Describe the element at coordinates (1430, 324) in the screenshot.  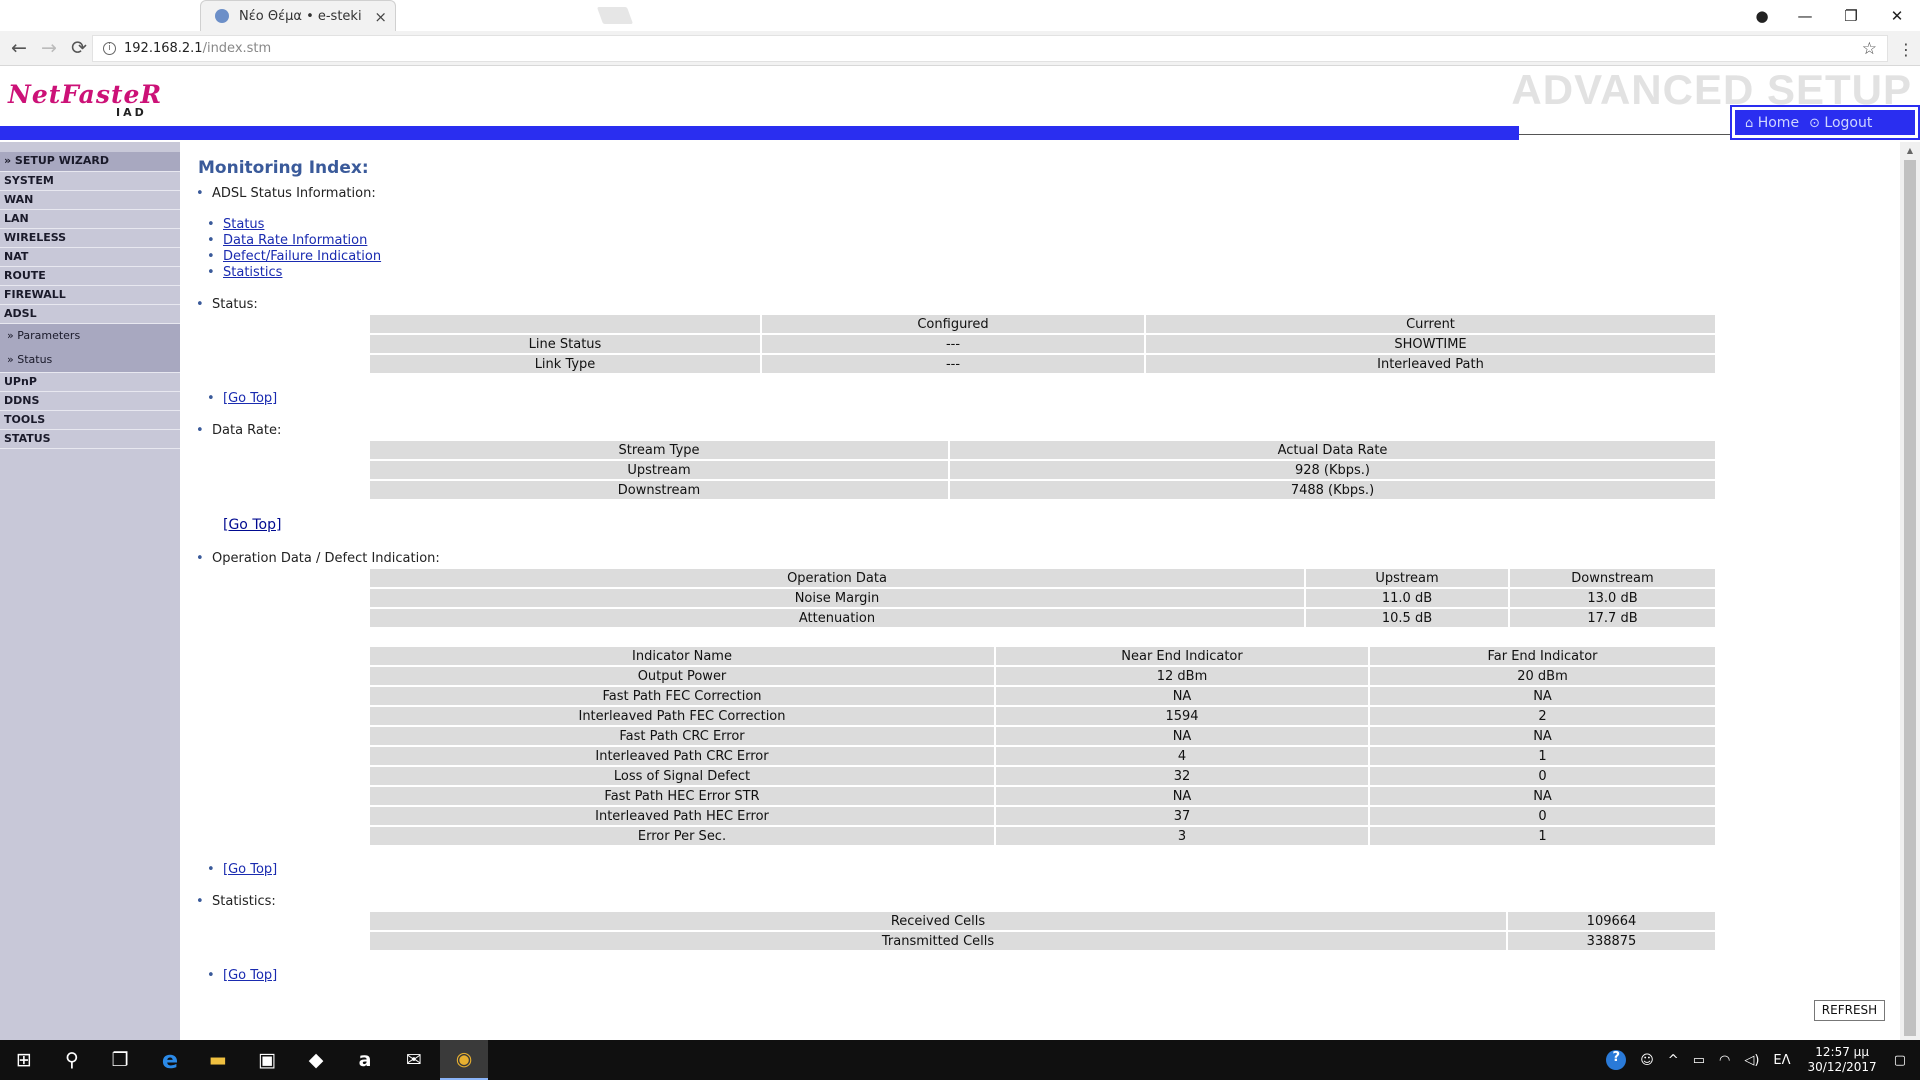
I see `table-header: Current` at that location.